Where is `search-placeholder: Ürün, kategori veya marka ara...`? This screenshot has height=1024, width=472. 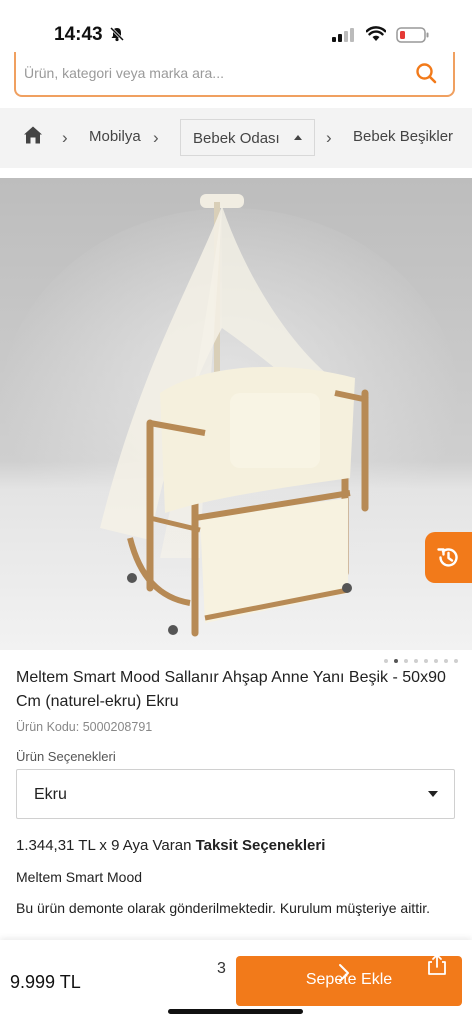 search-placeholder: Ürün, kategori veya marka ara... is located at coordinates (124, 73).